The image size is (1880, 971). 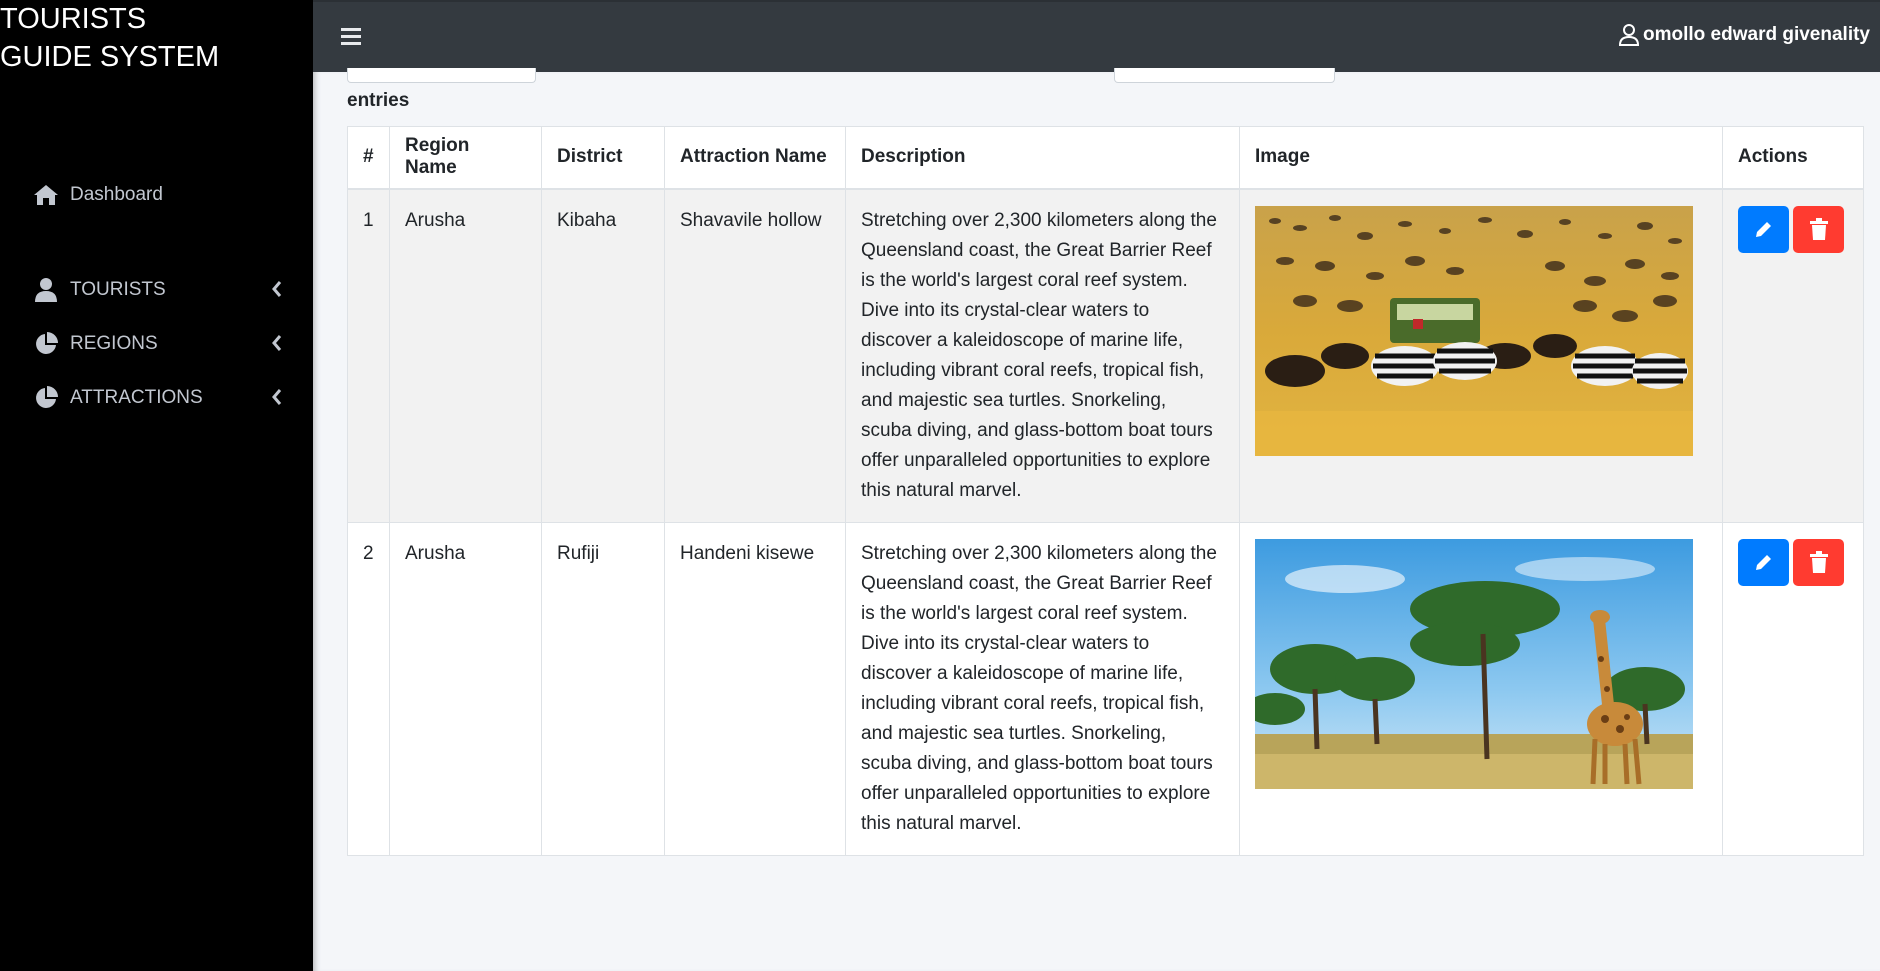 I want to click on user-name: omollo edward givenality, so click(x=1756, y=34).